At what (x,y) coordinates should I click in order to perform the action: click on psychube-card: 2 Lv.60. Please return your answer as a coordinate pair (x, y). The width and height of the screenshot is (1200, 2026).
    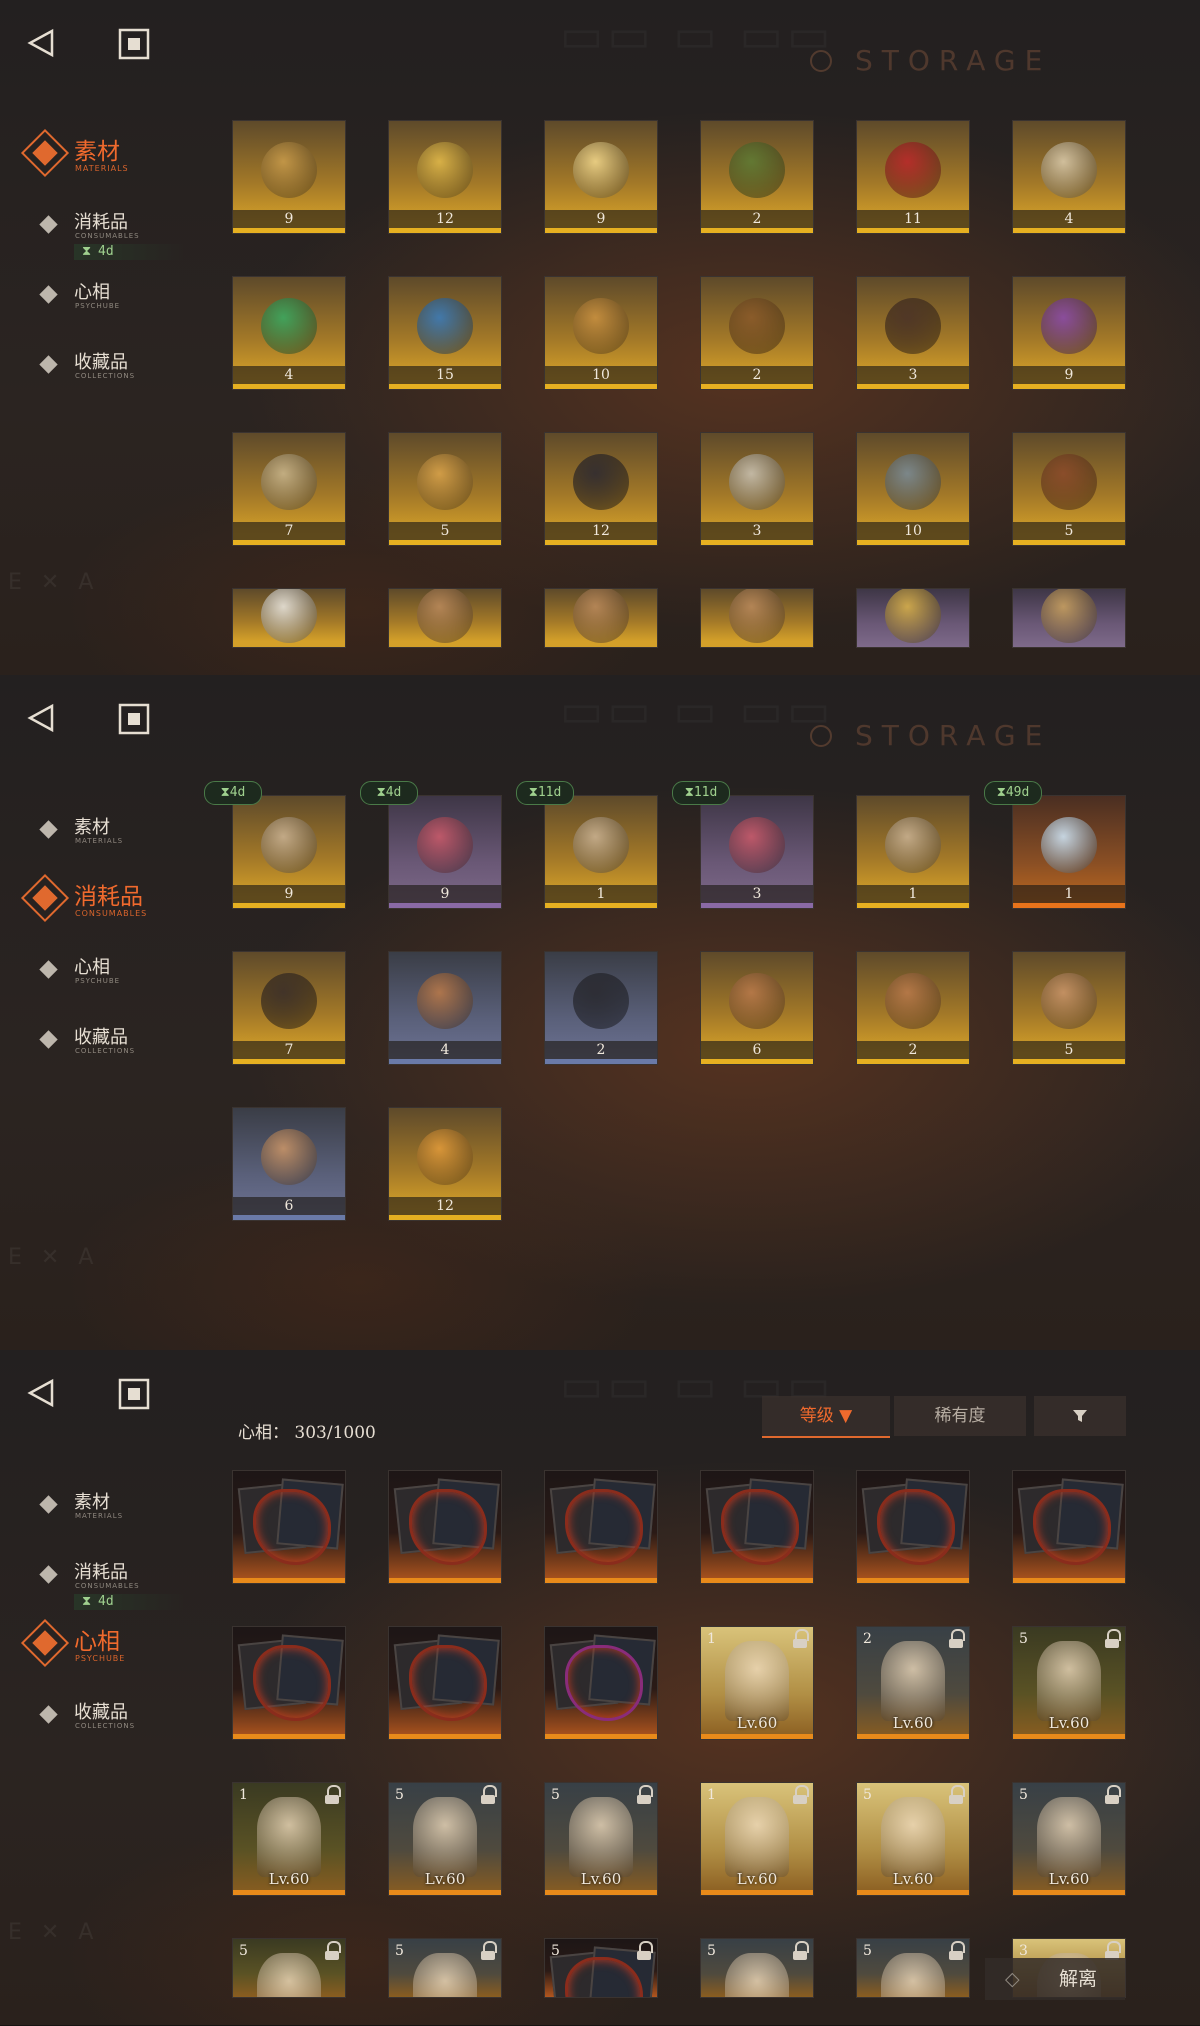
    Looking at the image, I should click on (913, 1683).